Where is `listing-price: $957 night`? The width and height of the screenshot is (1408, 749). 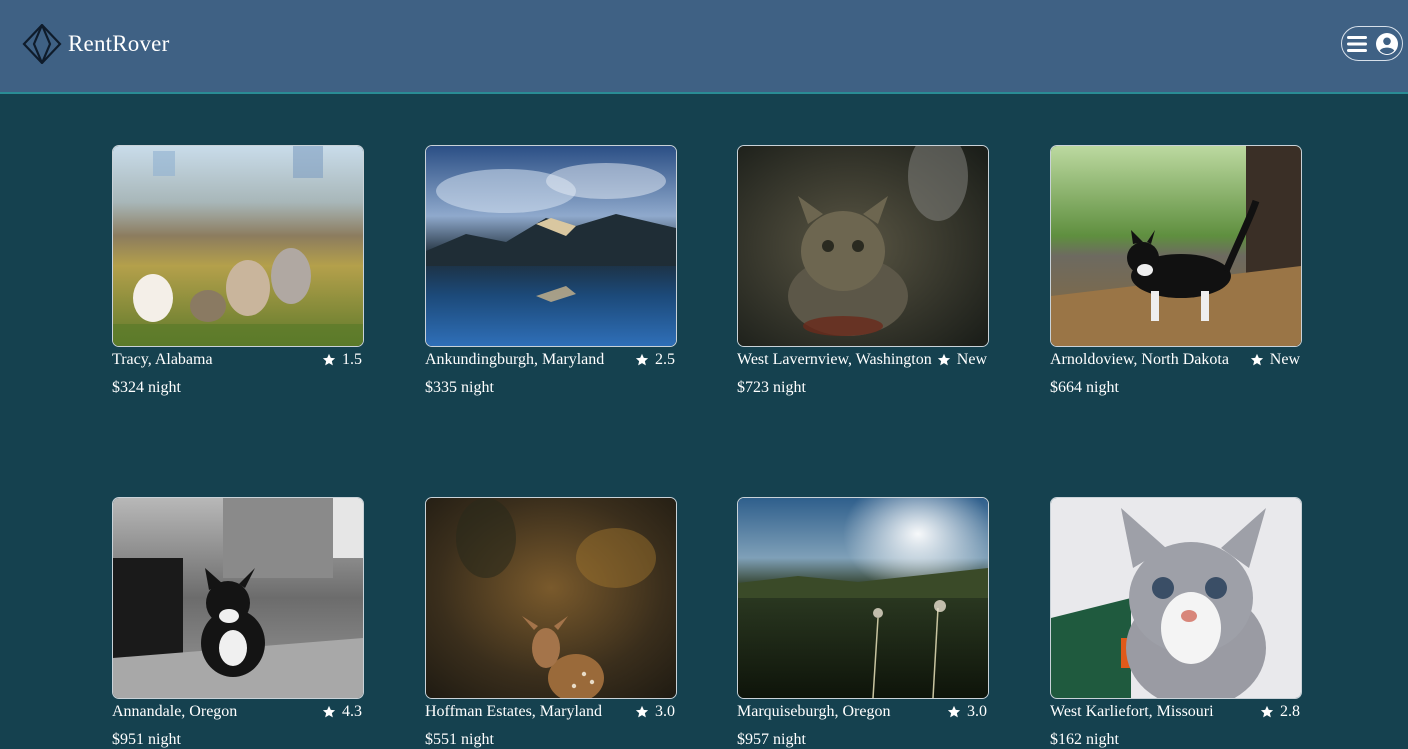 listing-price: $957 night is located at coordinates (771, 739).